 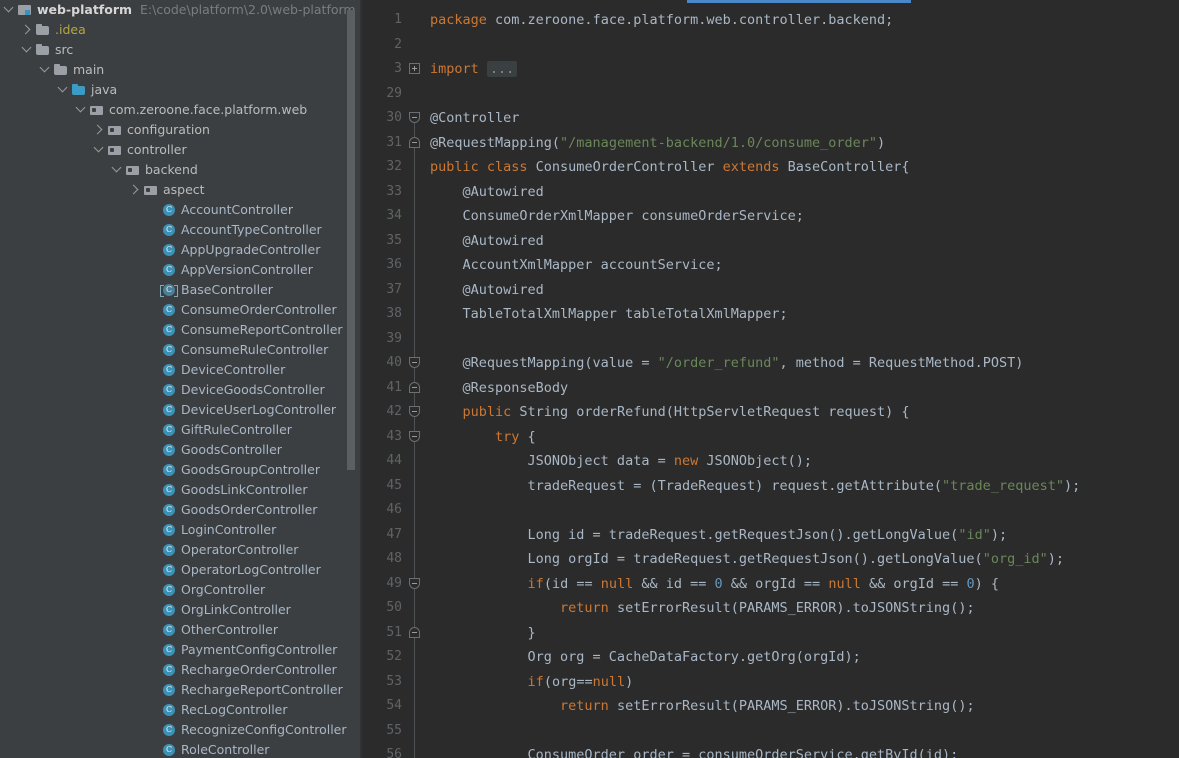 I want to click on tree-item-recognizeconfigcontroller: C RecognizeConfigController, so click(x=180, y=730).